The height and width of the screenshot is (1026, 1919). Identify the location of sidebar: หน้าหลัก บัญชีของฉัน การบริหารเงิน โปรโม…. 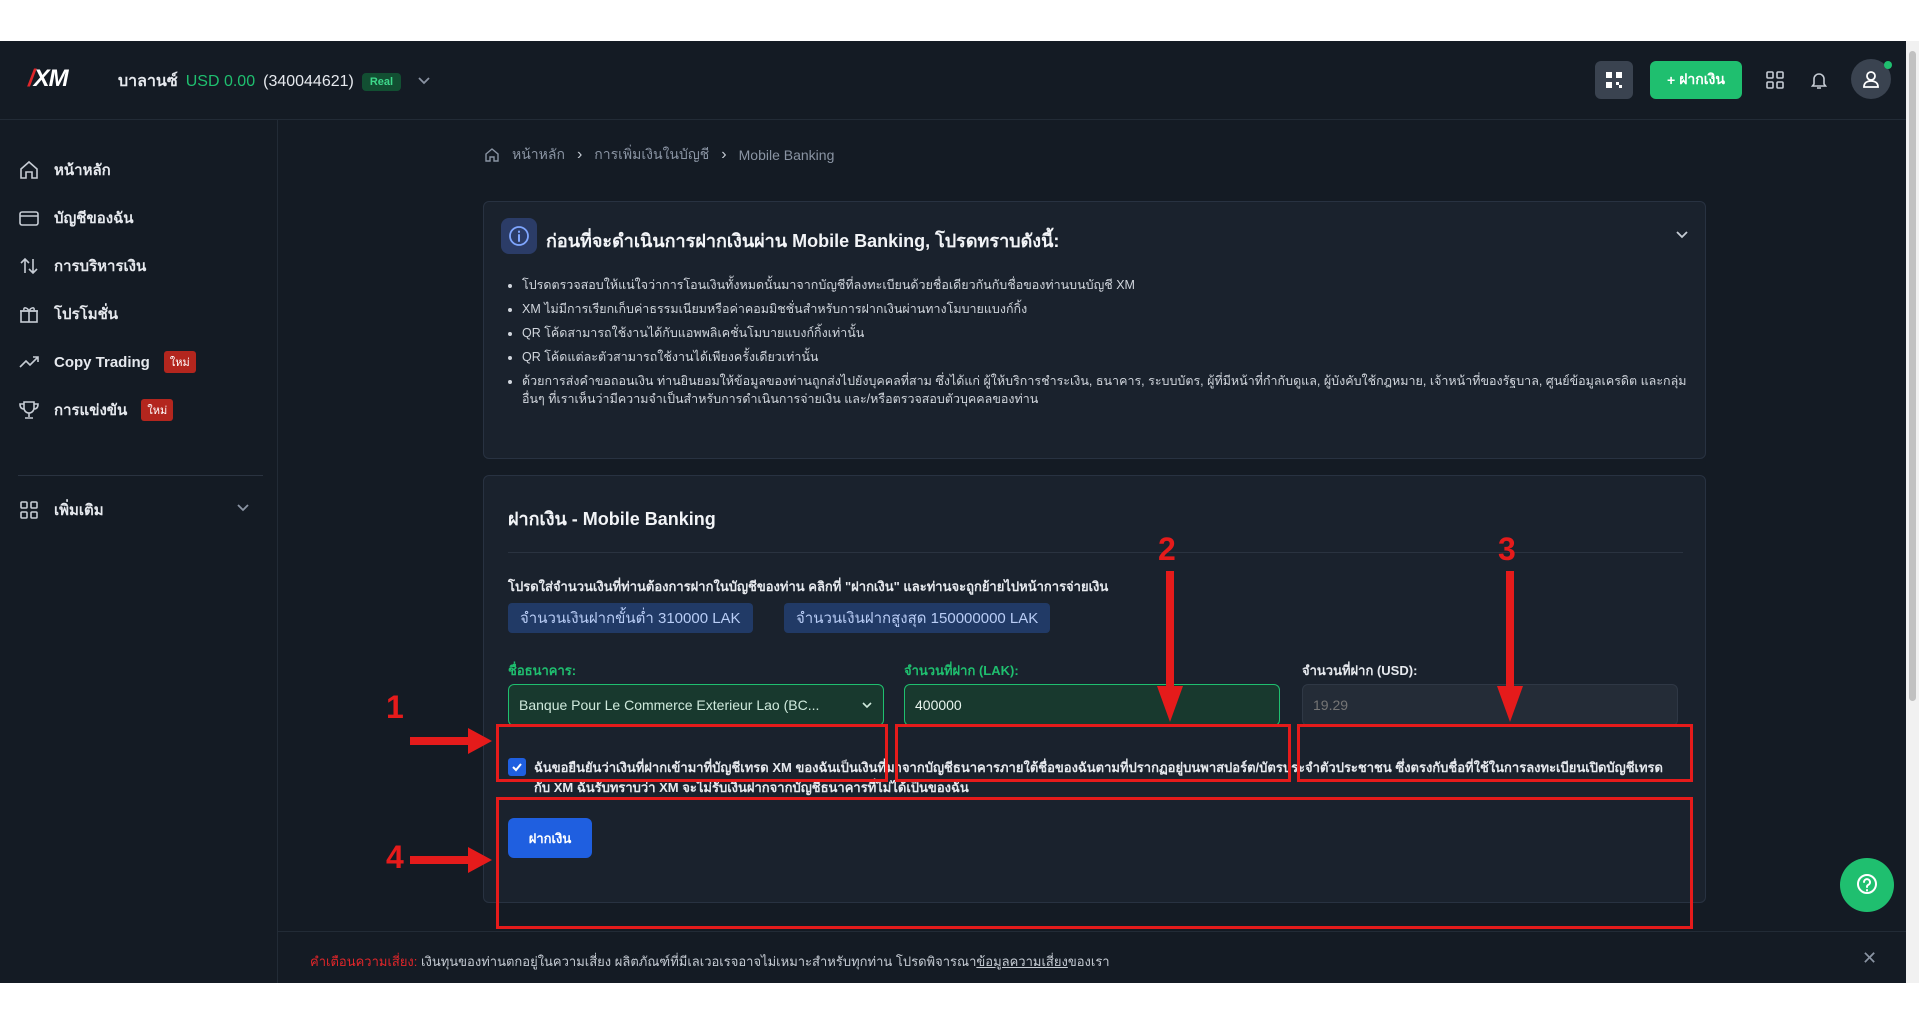
(139, 551).